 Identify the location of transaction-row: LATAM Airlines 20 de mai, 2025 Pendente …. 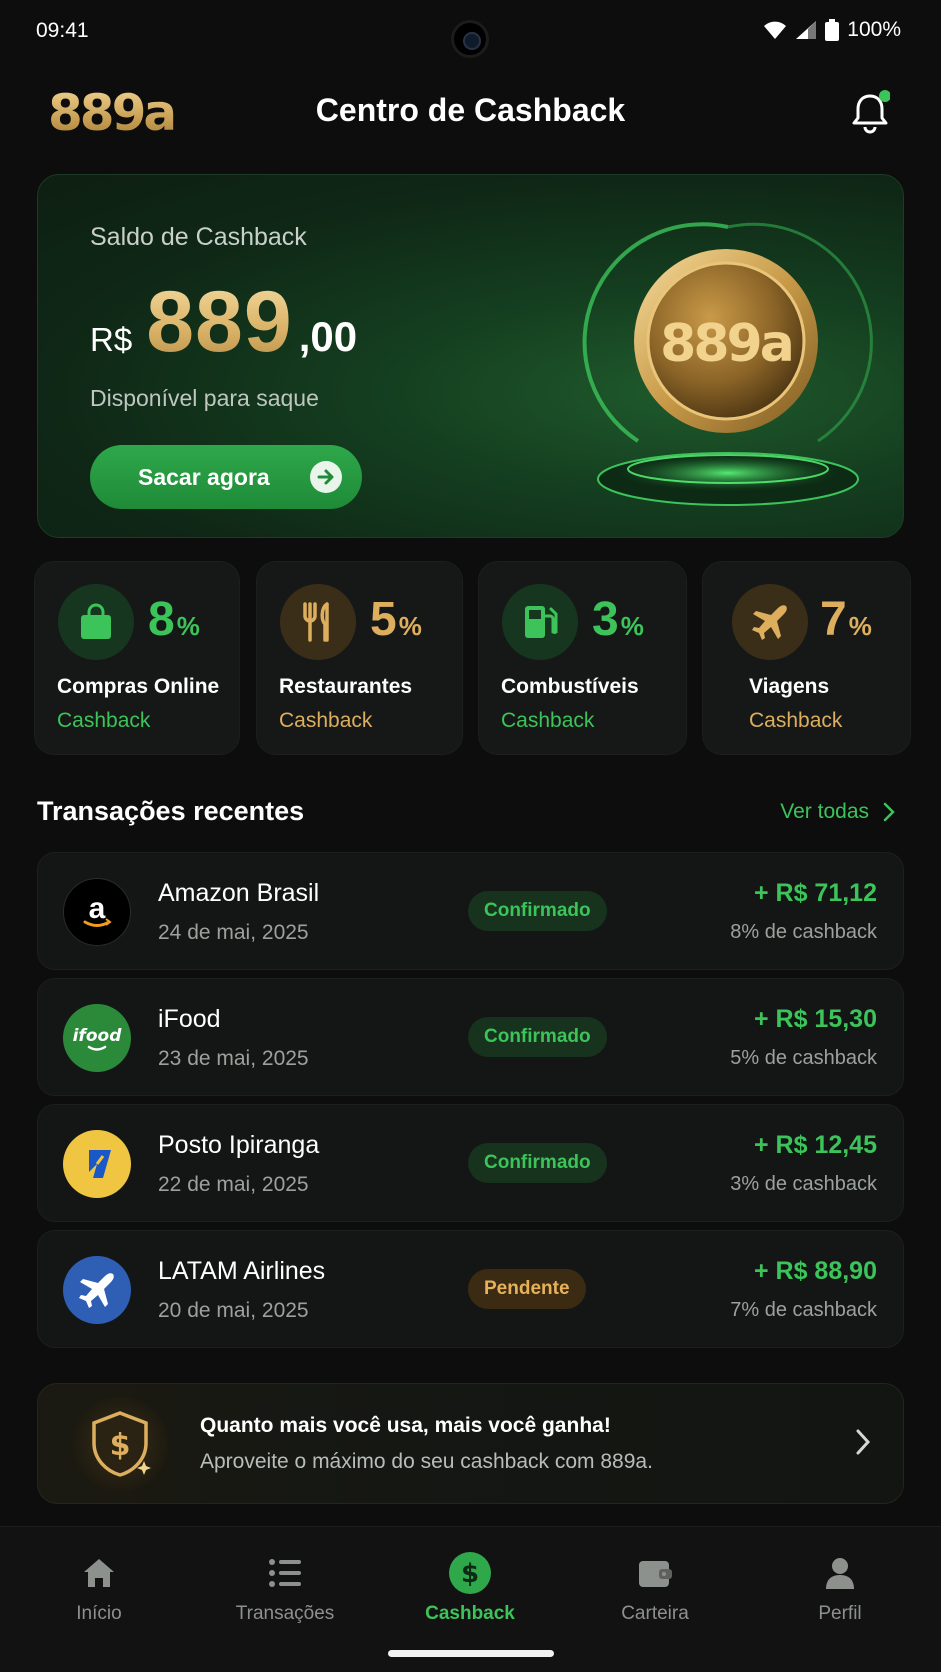
(470, 1289).